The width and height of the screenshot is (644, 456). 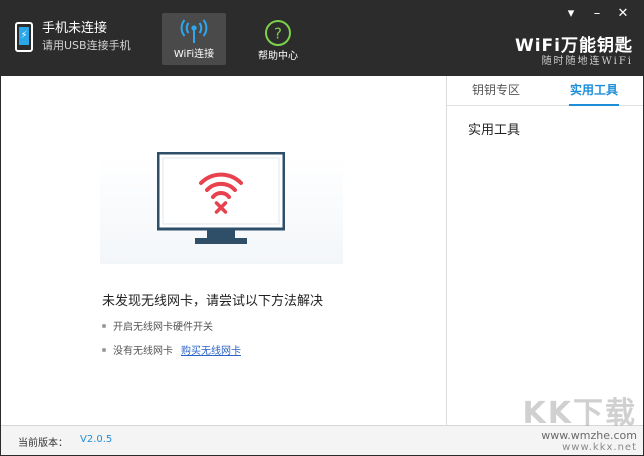 I want to click on version-label: 当前版本：, so click(x=43, y=443).